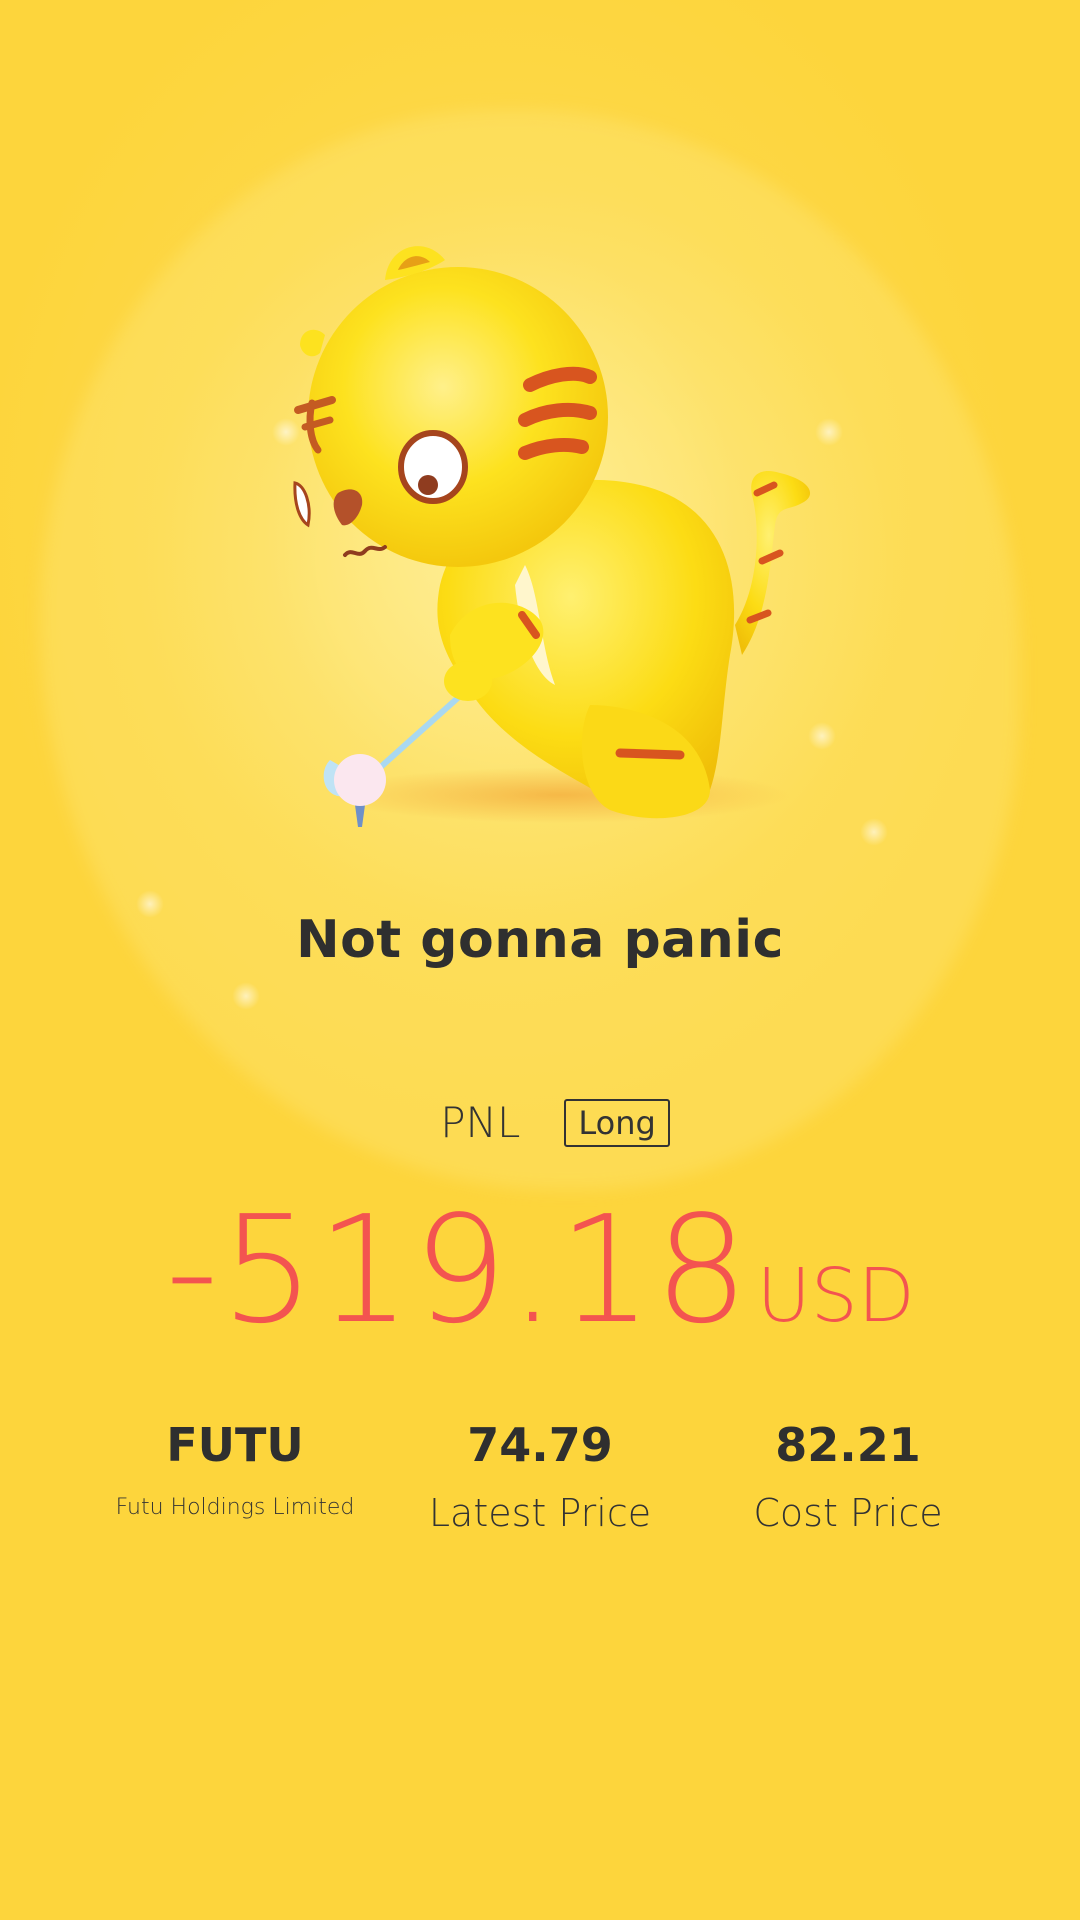 This screenshot has height=1920, width=1080. Describe the element at coordinates (458, 1270) in the screenshot. I see `pnl-value: -519.18` at that location.